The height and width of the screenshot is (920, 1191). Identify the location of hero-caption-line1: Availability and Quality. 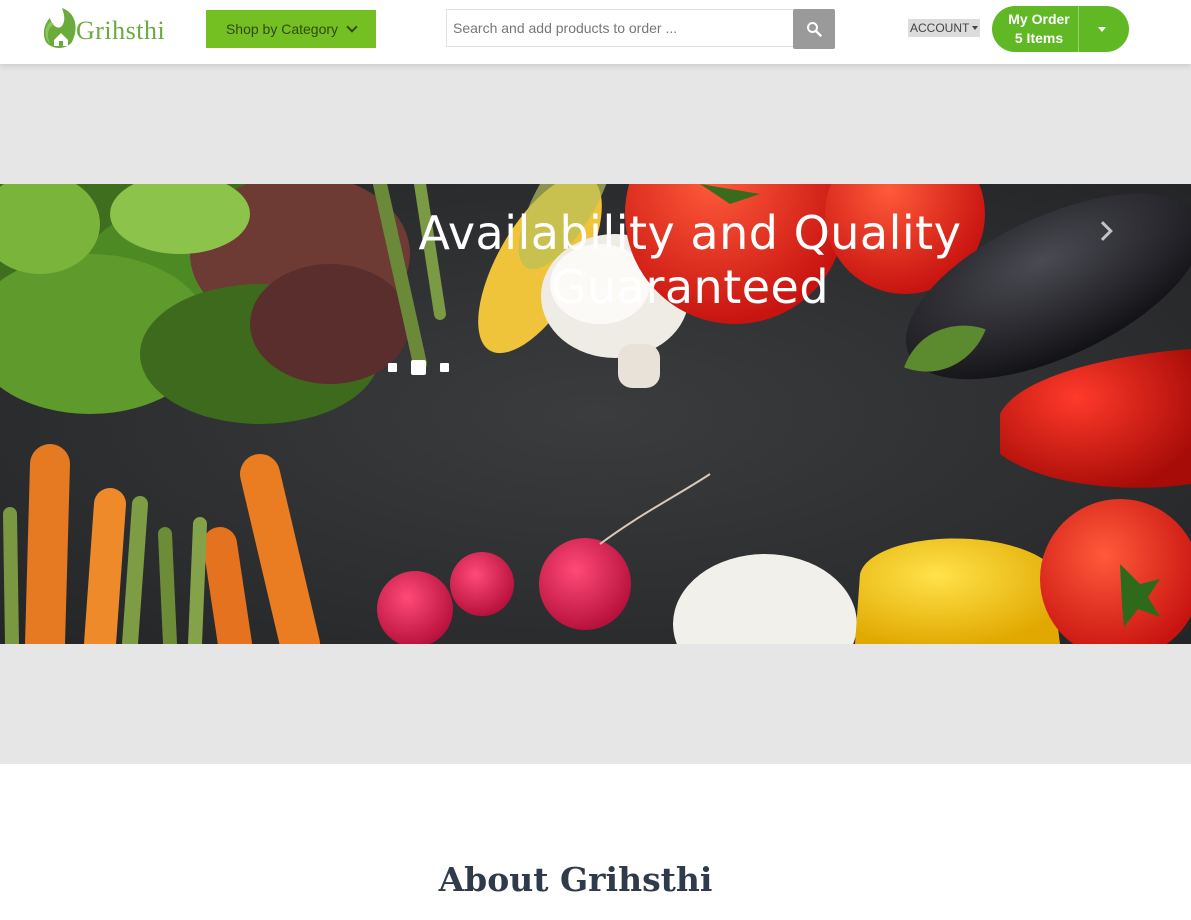
(690, 233).